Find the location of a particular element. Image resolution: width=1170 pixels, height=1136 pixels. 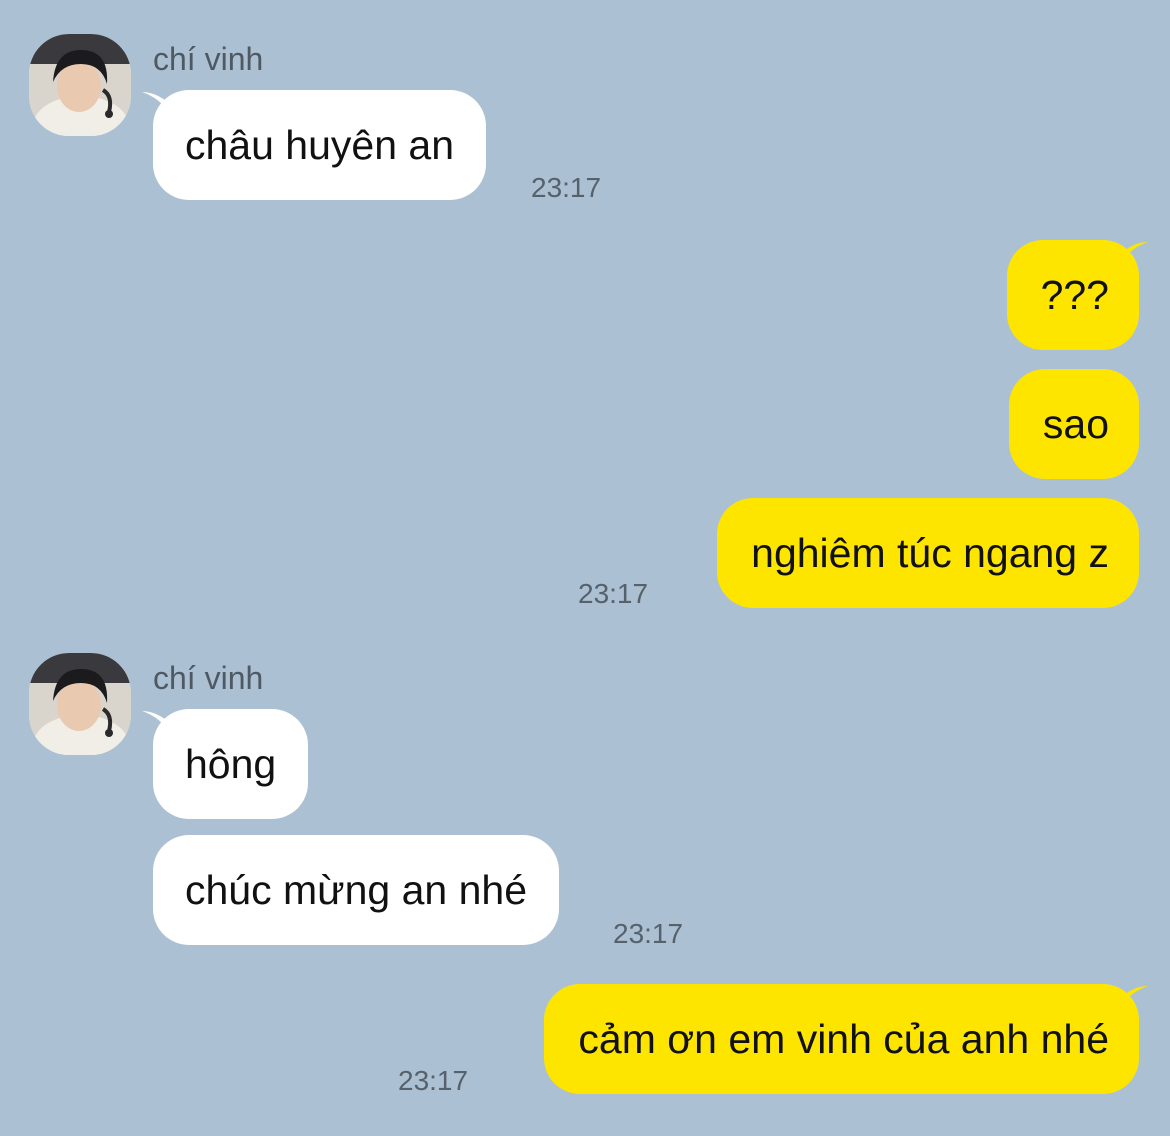

message-text: nghiêm túc ngang z is located at coordinates (930, 553).